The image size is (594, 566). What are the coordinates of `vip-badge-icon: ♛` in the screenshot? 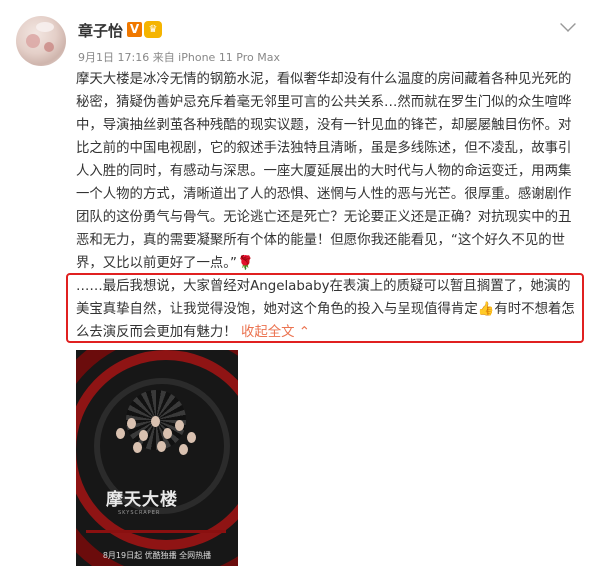 It's located at (153, 29).